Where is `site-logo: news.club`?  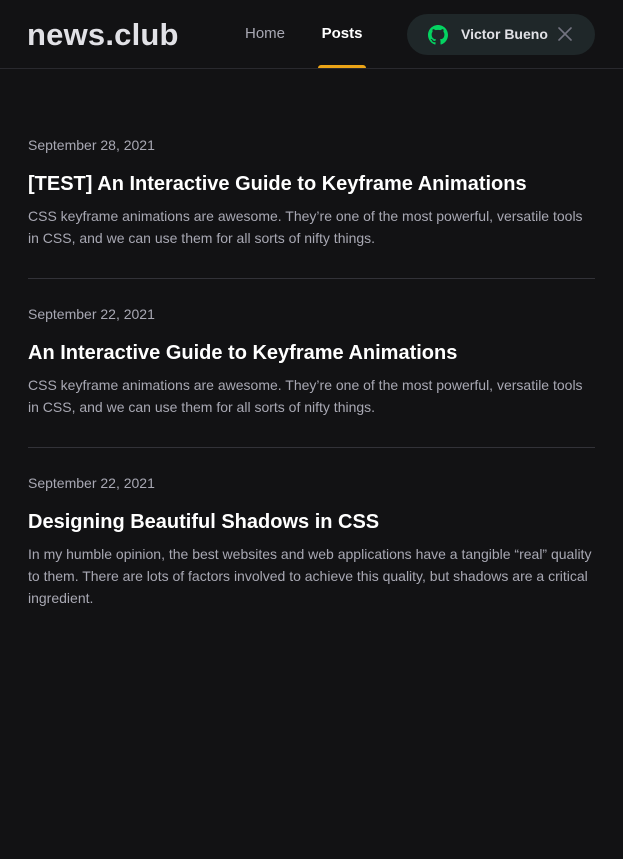 site-logo: news.club is located at coordinates (103, 35).